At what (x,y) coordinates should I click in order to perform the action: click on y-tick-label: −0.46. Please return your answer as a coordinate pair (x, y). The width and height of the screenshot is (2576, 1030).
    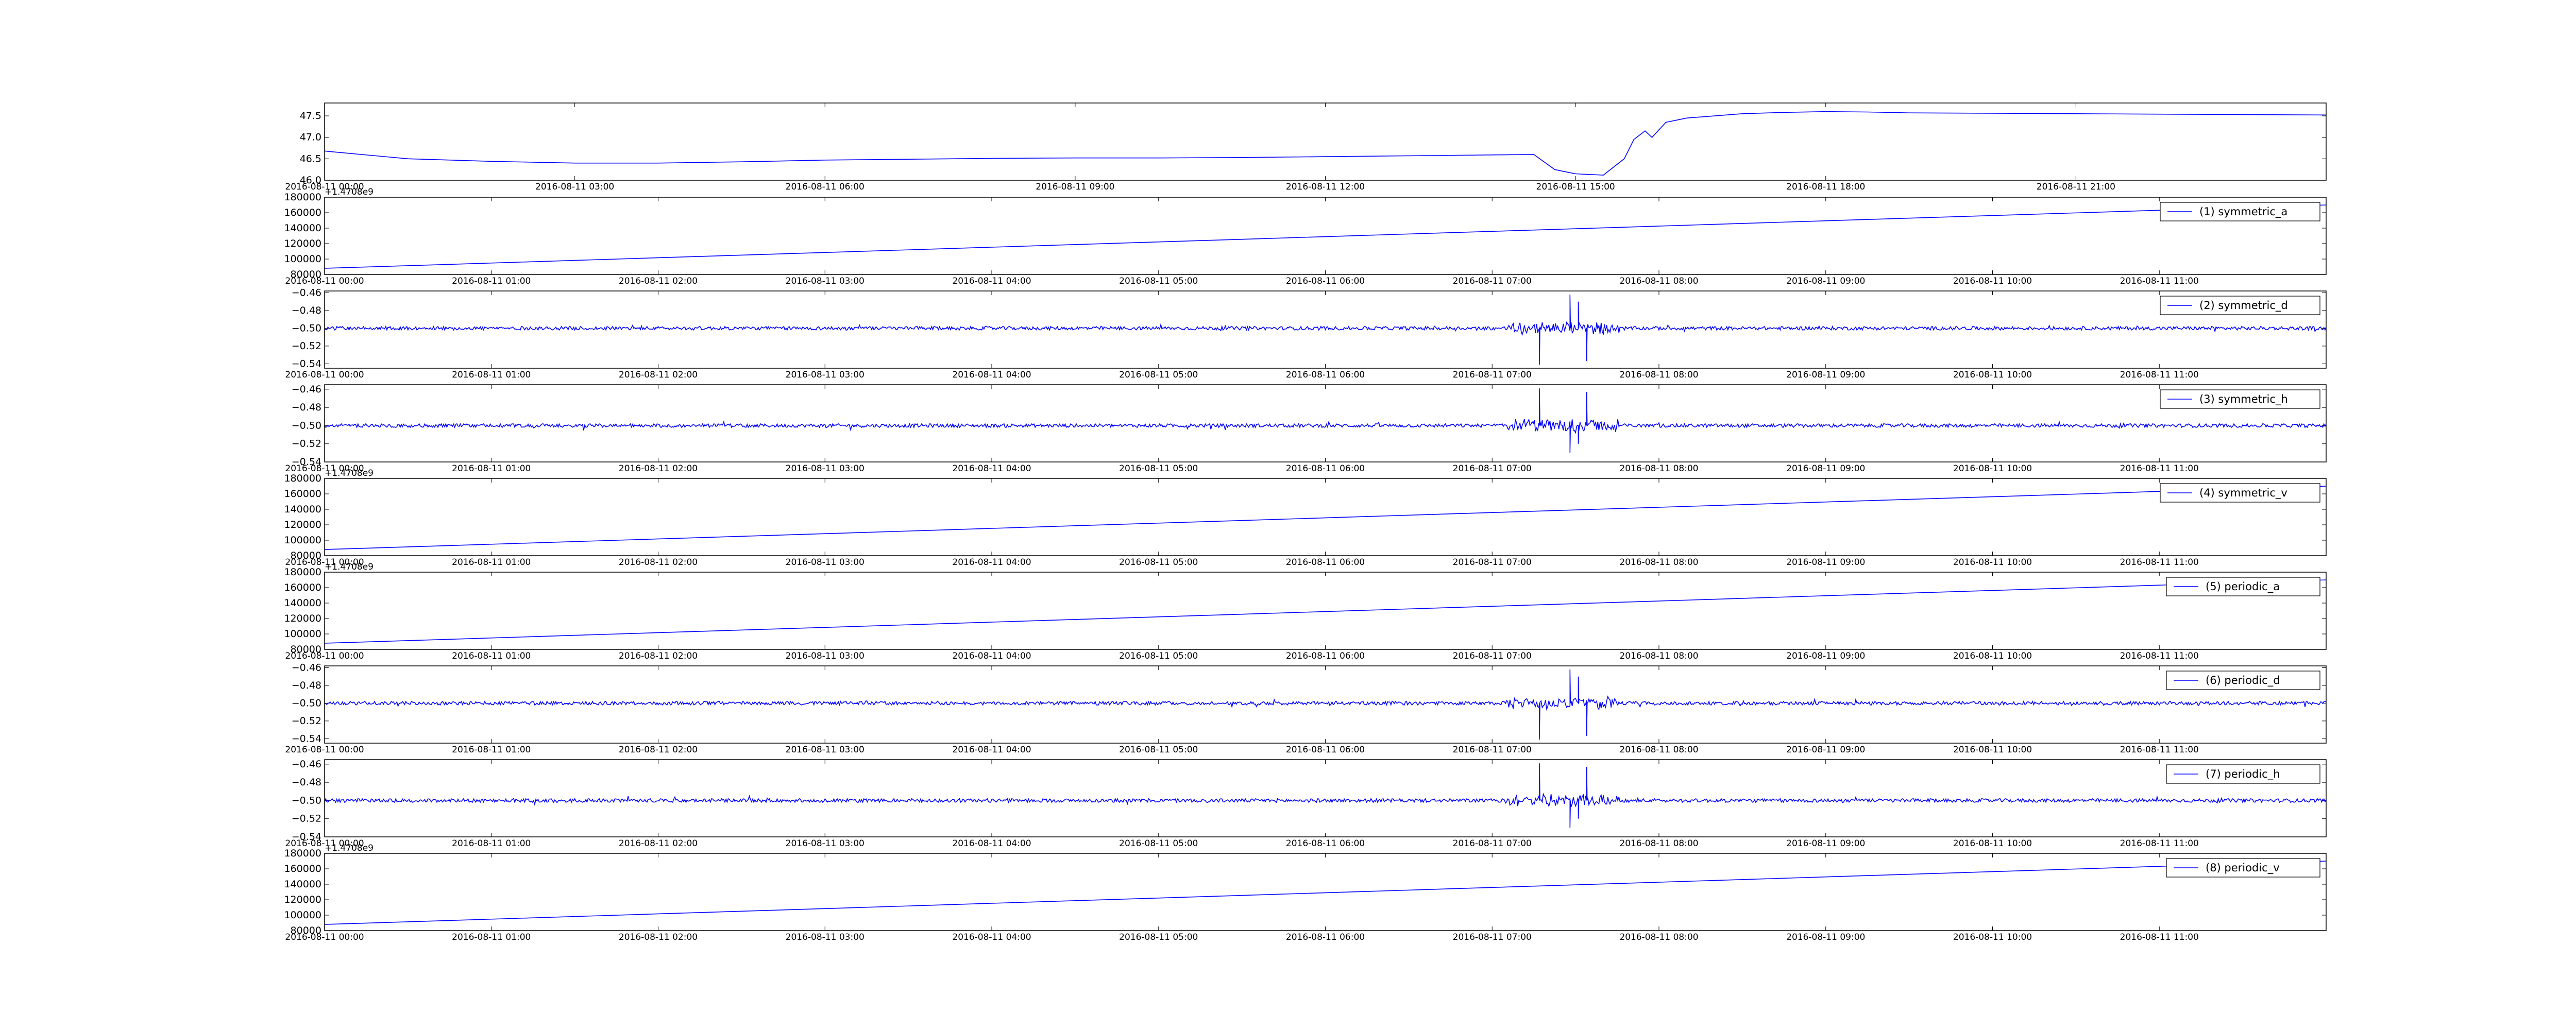
    Looking at the image, I should click on (306, 667).